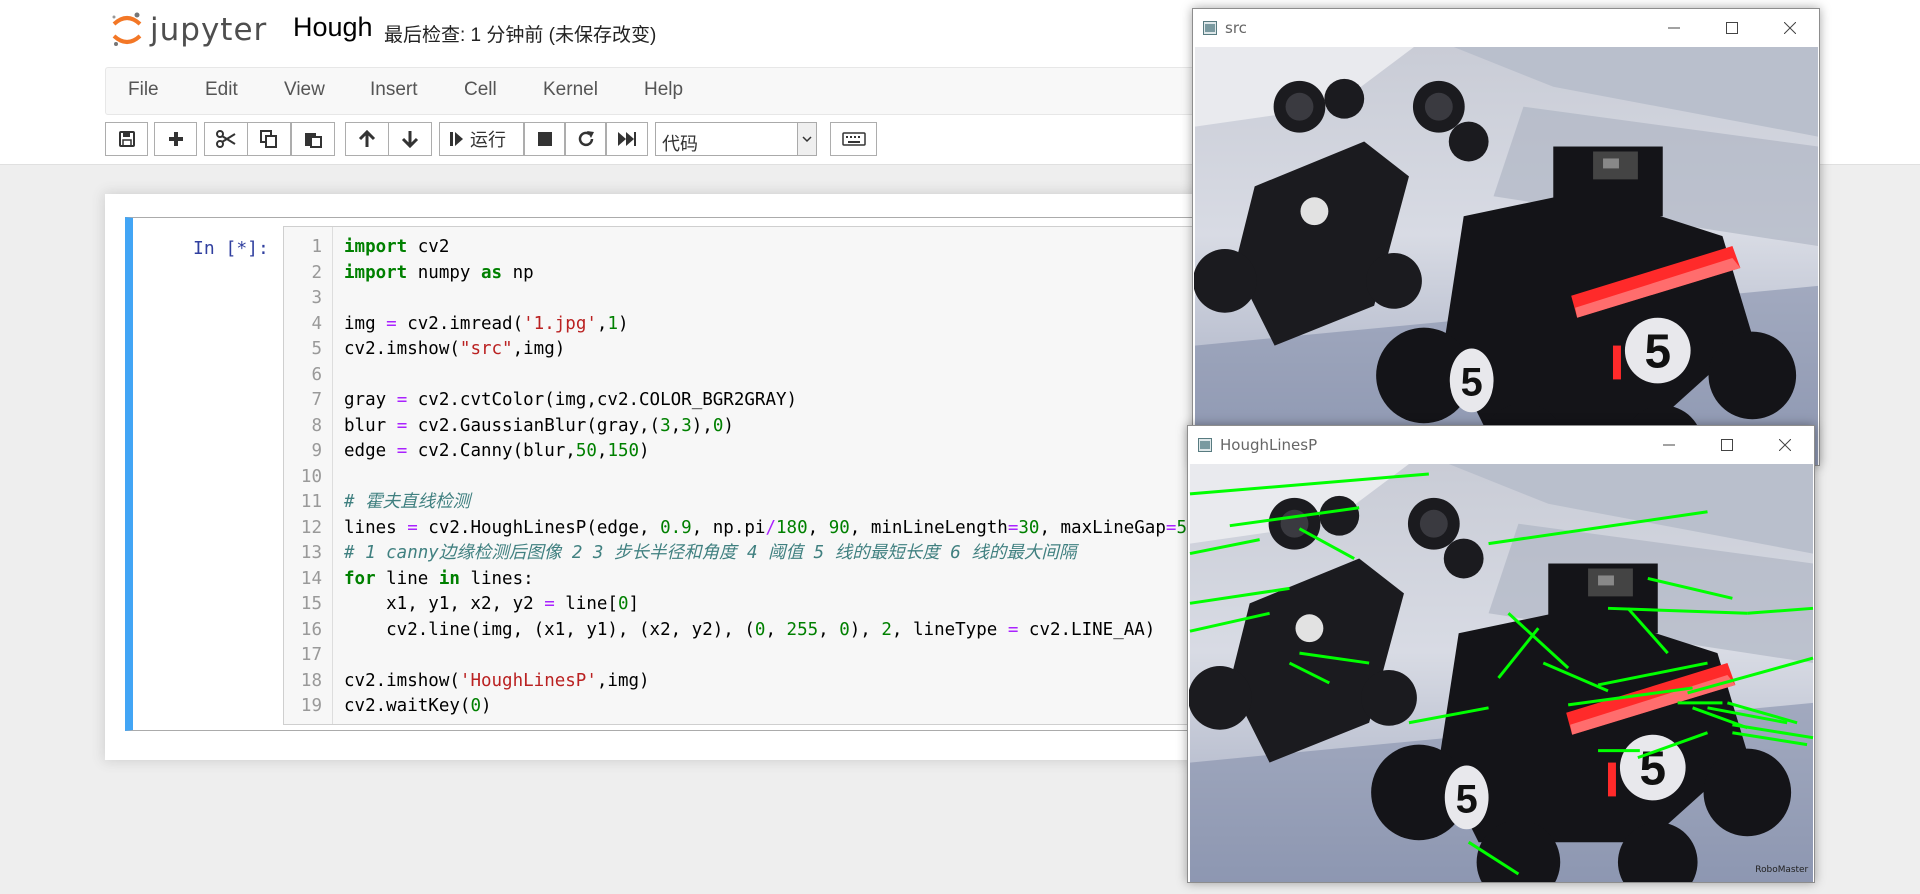  Describe the element at coordinates (311, 655) in the screenshot. I see `line-number: 17` at that location.